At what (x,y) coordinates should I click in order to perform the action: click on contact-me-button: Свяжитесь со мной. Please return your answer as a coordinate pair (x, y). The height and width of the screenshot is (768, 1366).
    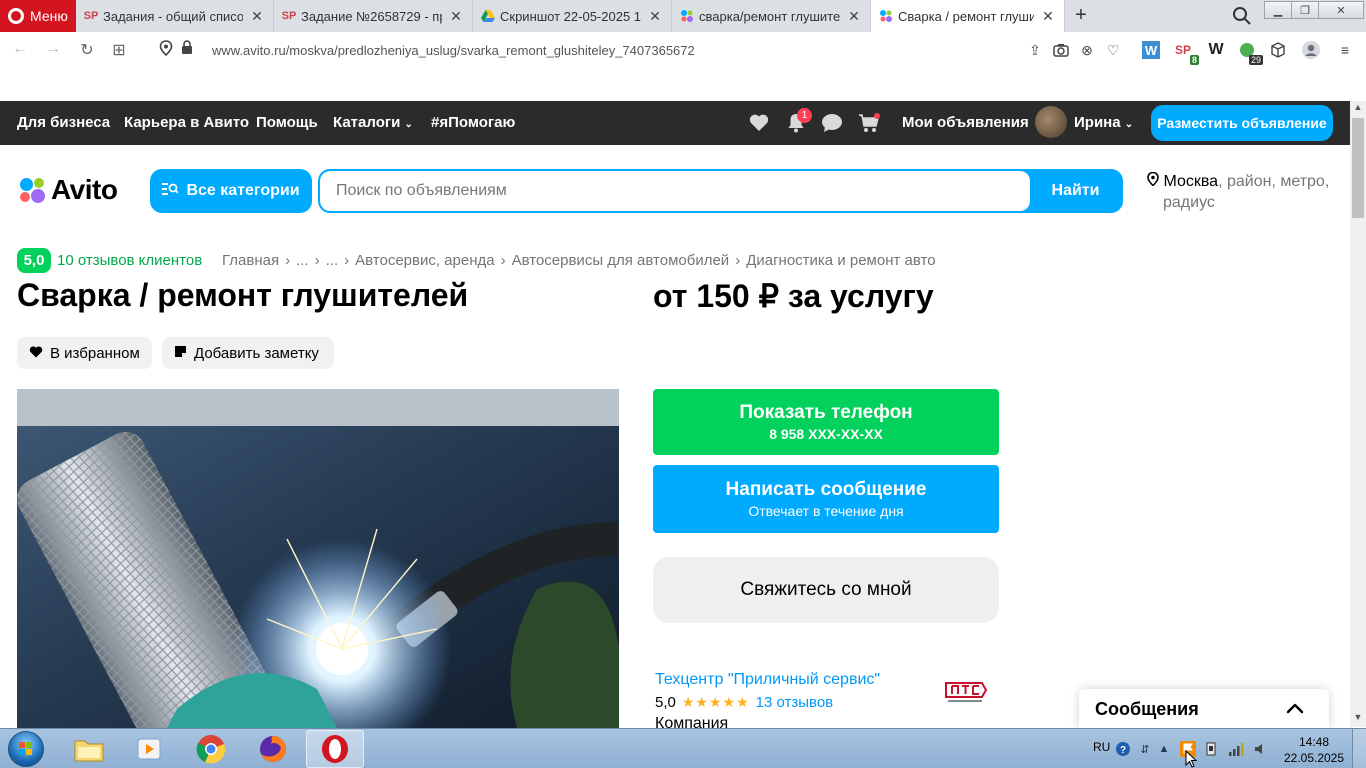
    Looking at the image, I should click on (826, 590).